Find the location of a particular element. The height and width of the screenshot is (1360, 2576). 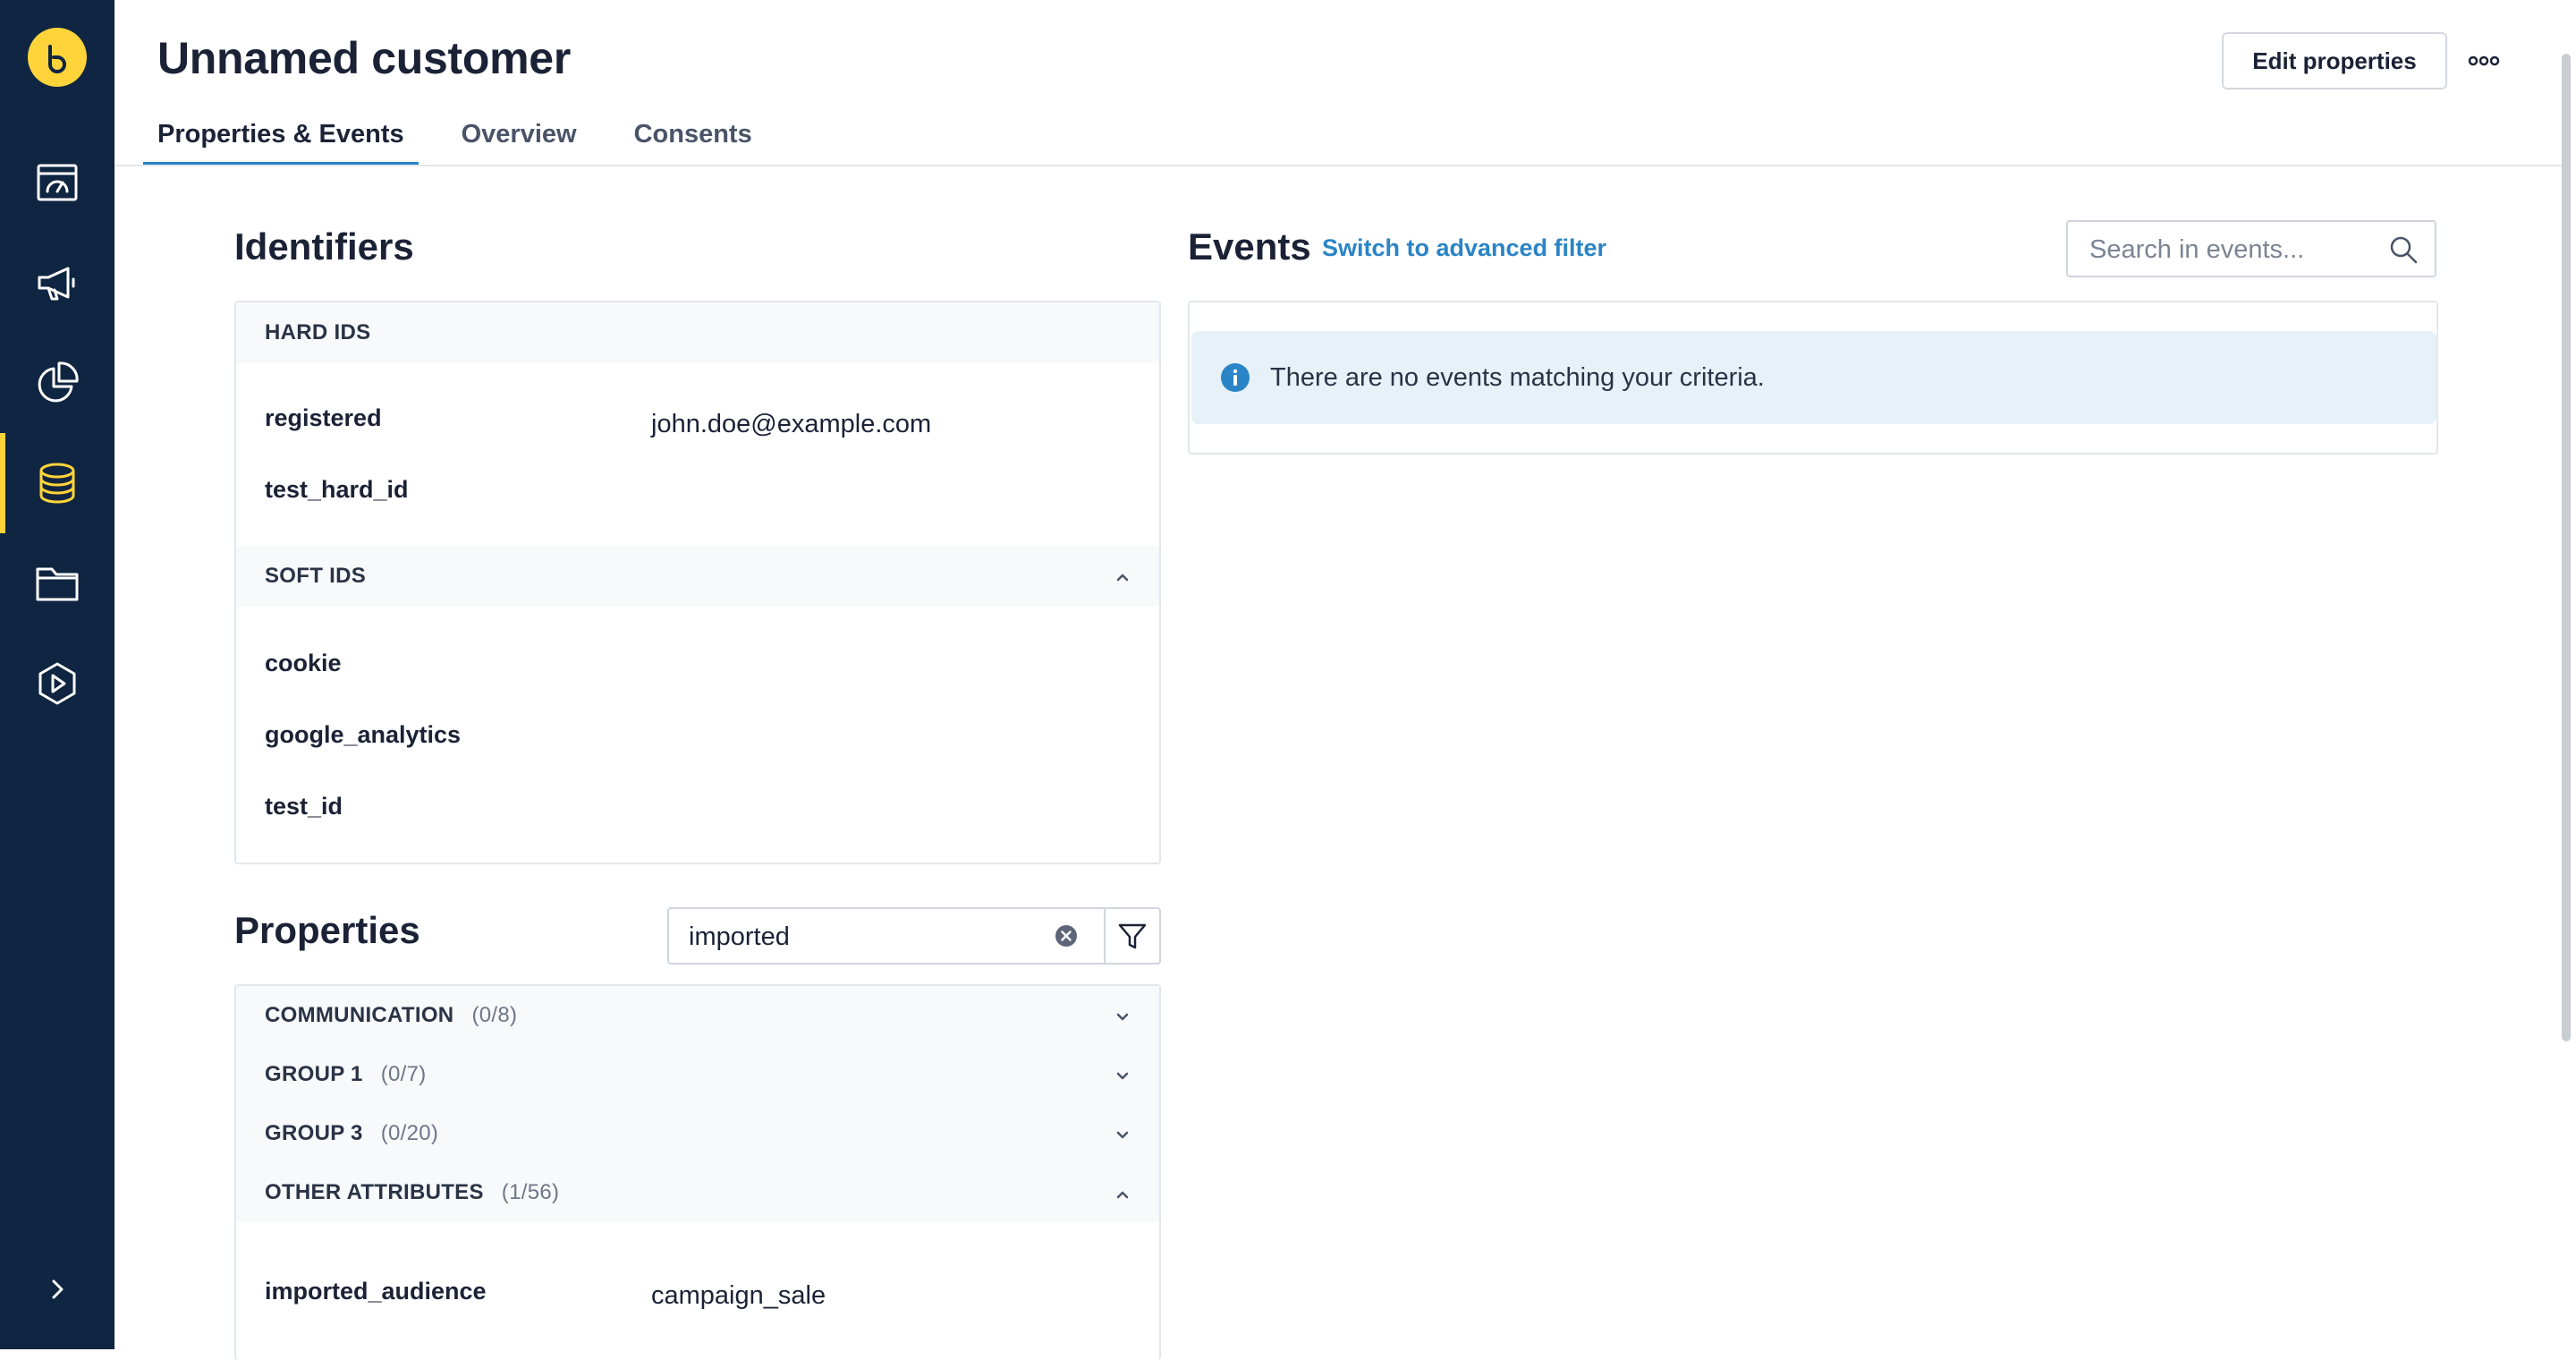

sidebar-item-scenarios is located at coordinates (57, 683).